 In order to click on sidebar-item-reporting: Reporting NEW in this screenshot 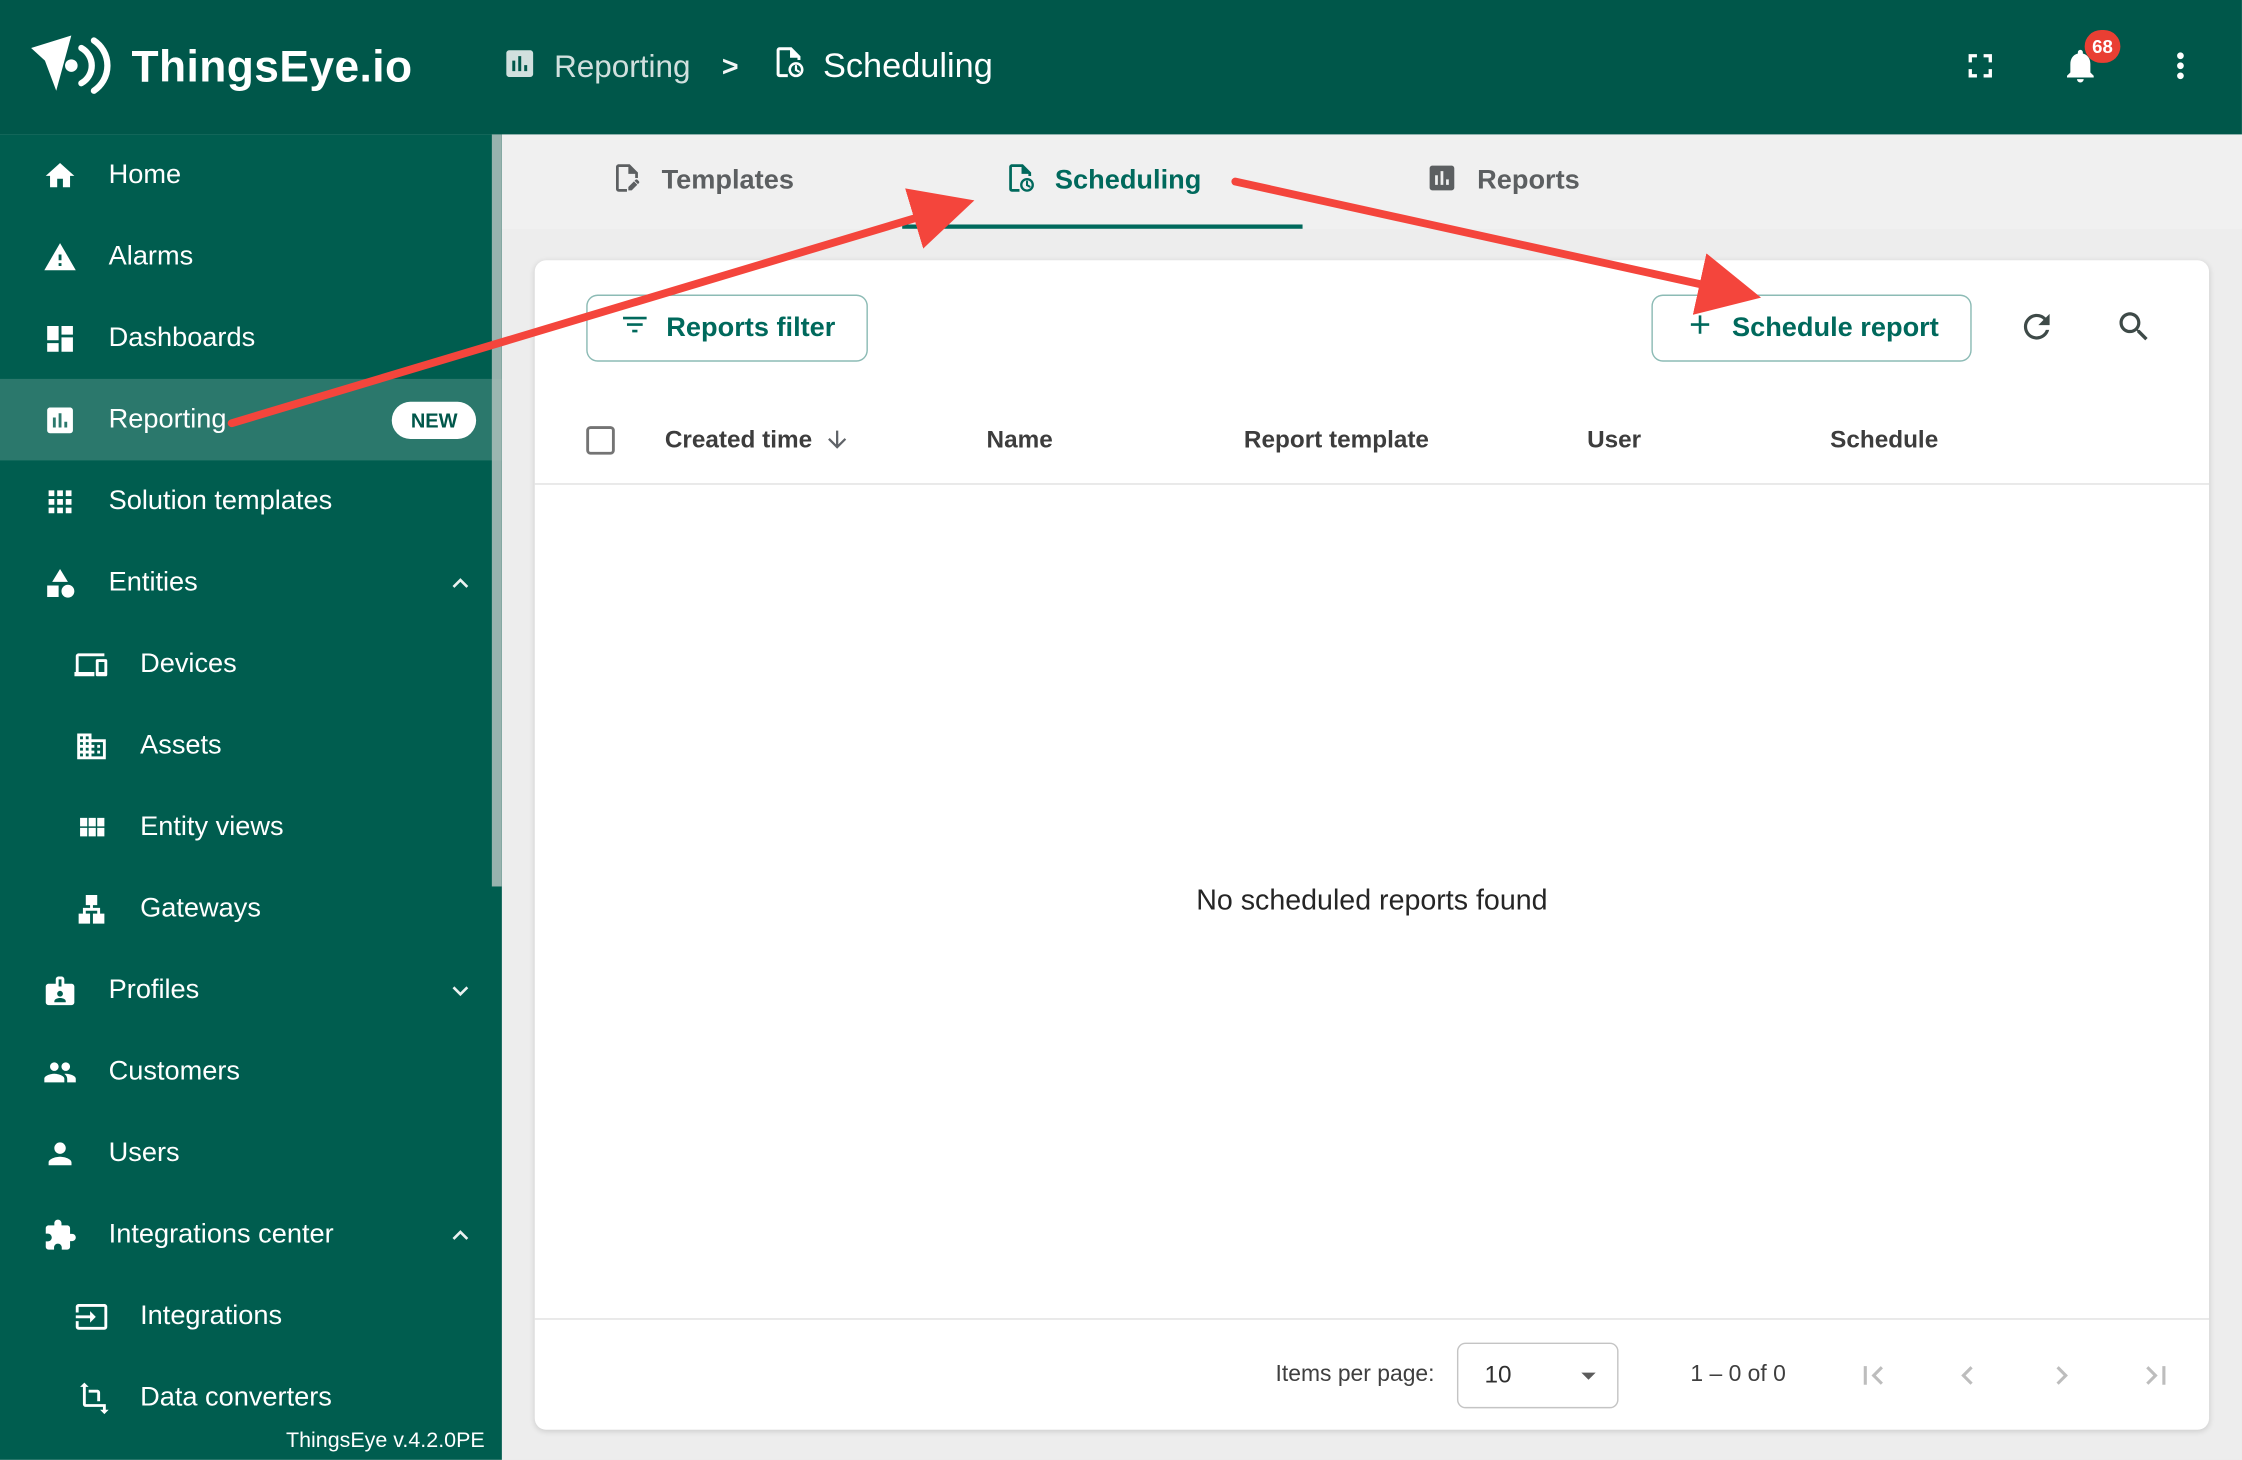, I will do `click(251, 419)`.